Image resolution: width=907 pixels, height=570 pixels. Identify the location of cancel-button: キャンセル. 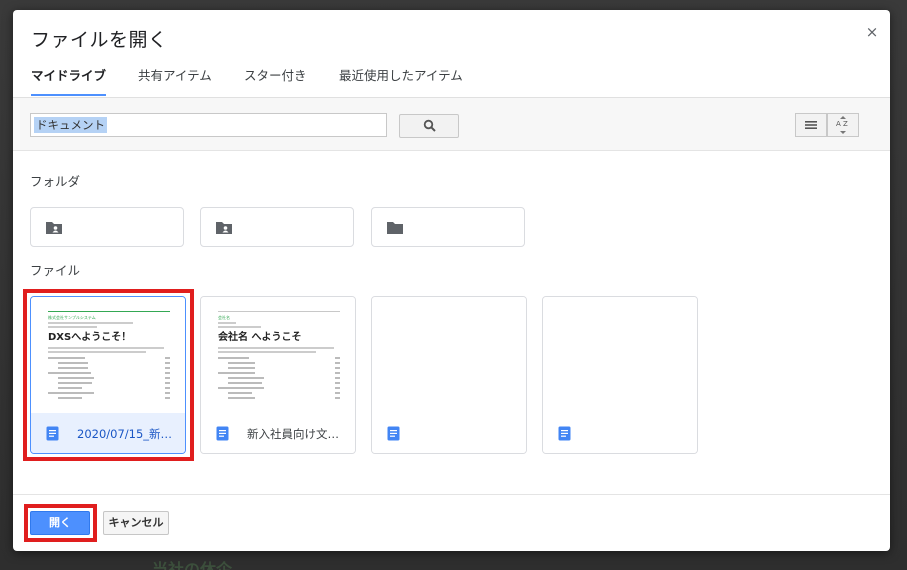
(136, 523).